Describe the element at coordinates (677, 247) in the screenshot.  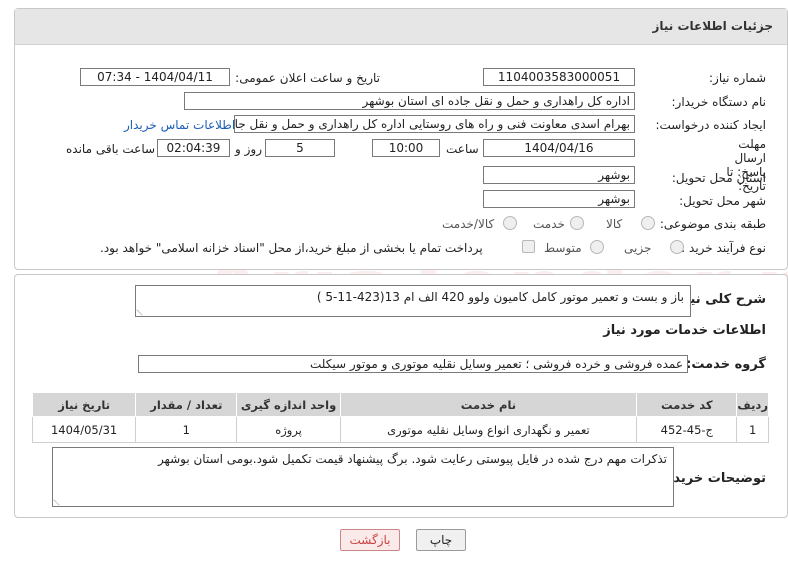
I see `process-small-radio` at that location.